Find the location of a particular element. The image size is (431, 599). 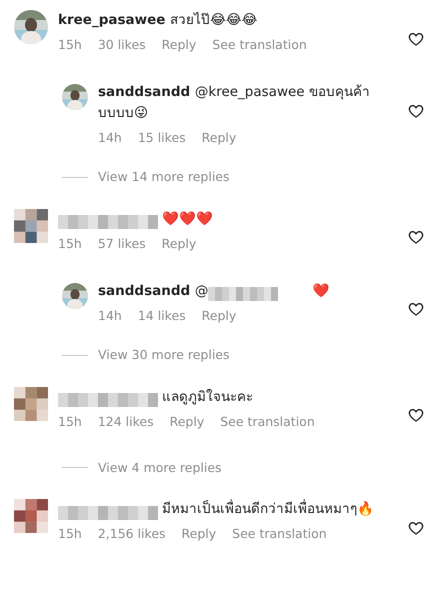

likes-count-link: 15 likes is located at coordinates (162, 137).